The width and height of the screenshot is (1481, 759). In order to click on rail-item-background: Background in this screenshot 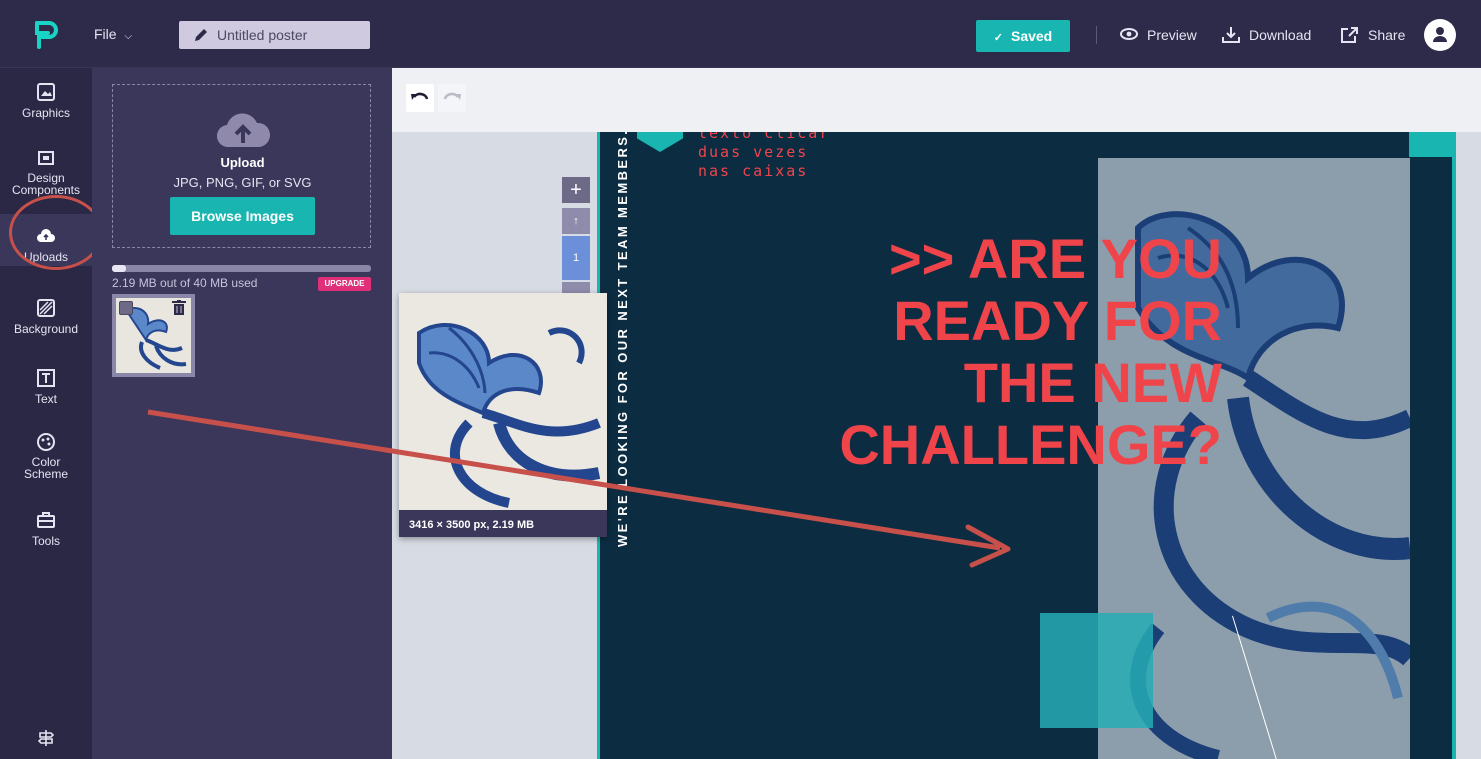, I will do `click(46, 326)`.